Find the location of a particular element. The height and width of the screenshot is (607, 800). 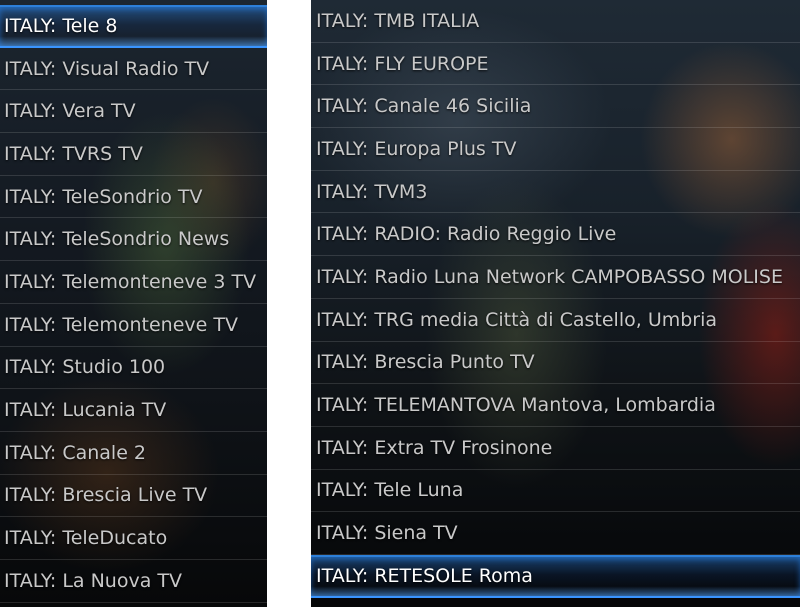

channel-item: ITALY: Siena TV is located at coordinates (555, 533).